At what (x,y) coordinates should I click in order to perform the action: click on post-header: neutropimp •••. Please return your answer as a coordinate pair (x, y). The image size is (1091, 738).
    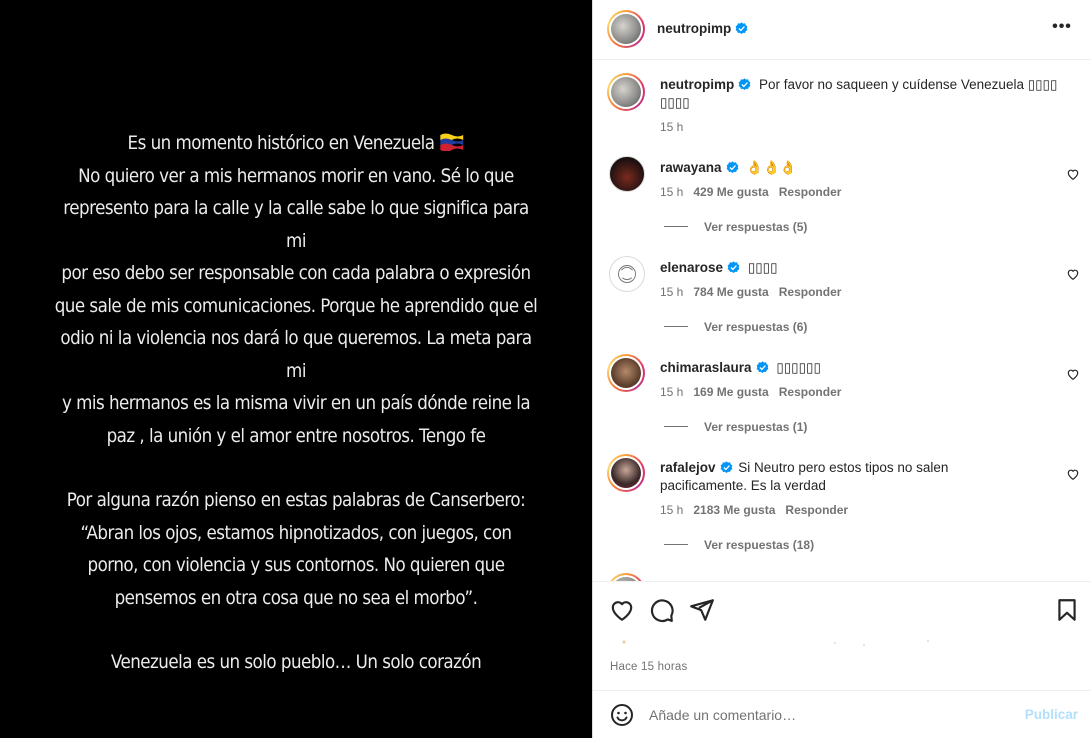
    Looking at the image, I should click on (842, 30).